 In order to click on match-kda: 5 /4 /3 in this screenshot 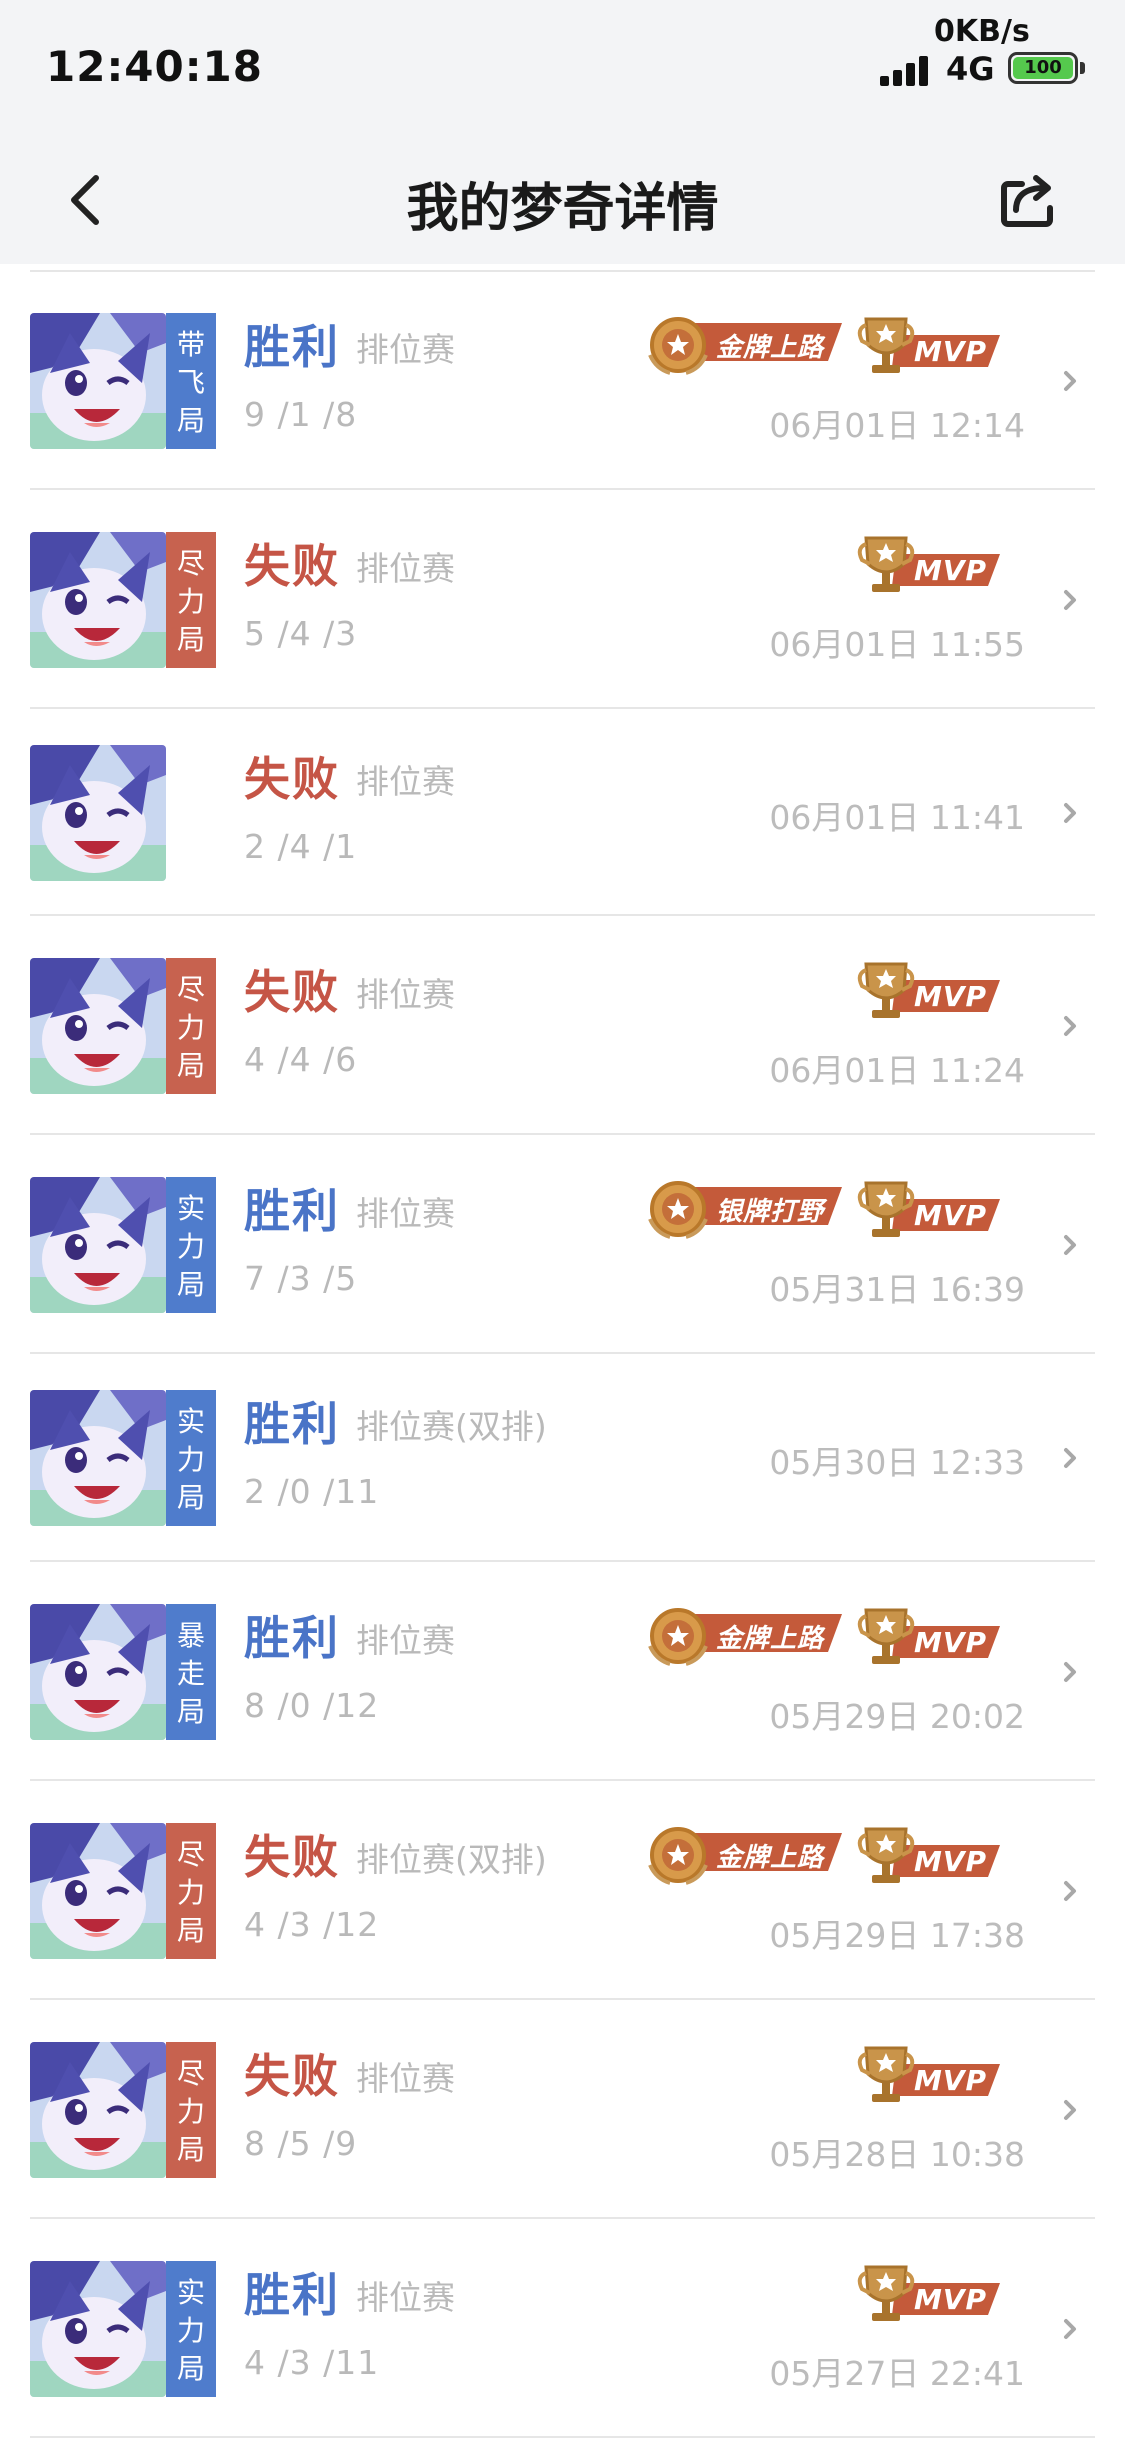, I will do `click(301, 633)`.